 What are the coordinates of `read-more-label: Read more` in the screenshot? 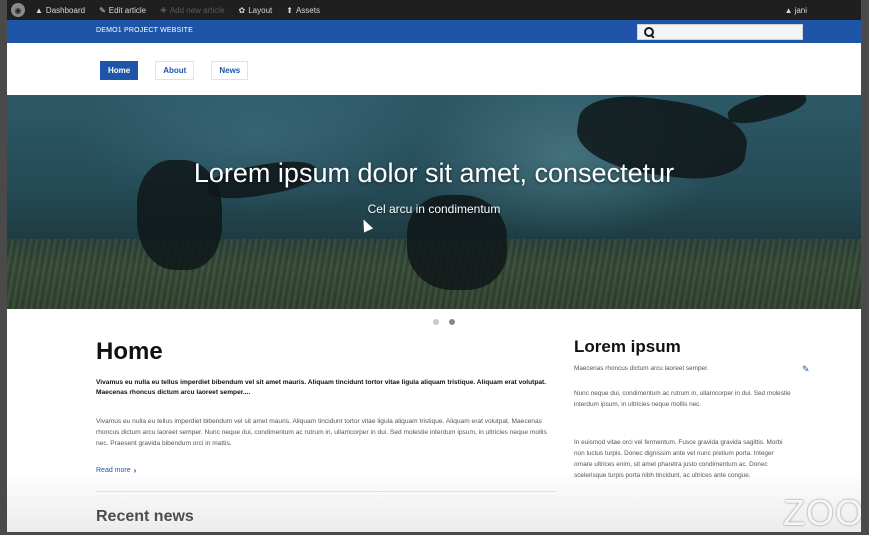 It's located at (113, 470).